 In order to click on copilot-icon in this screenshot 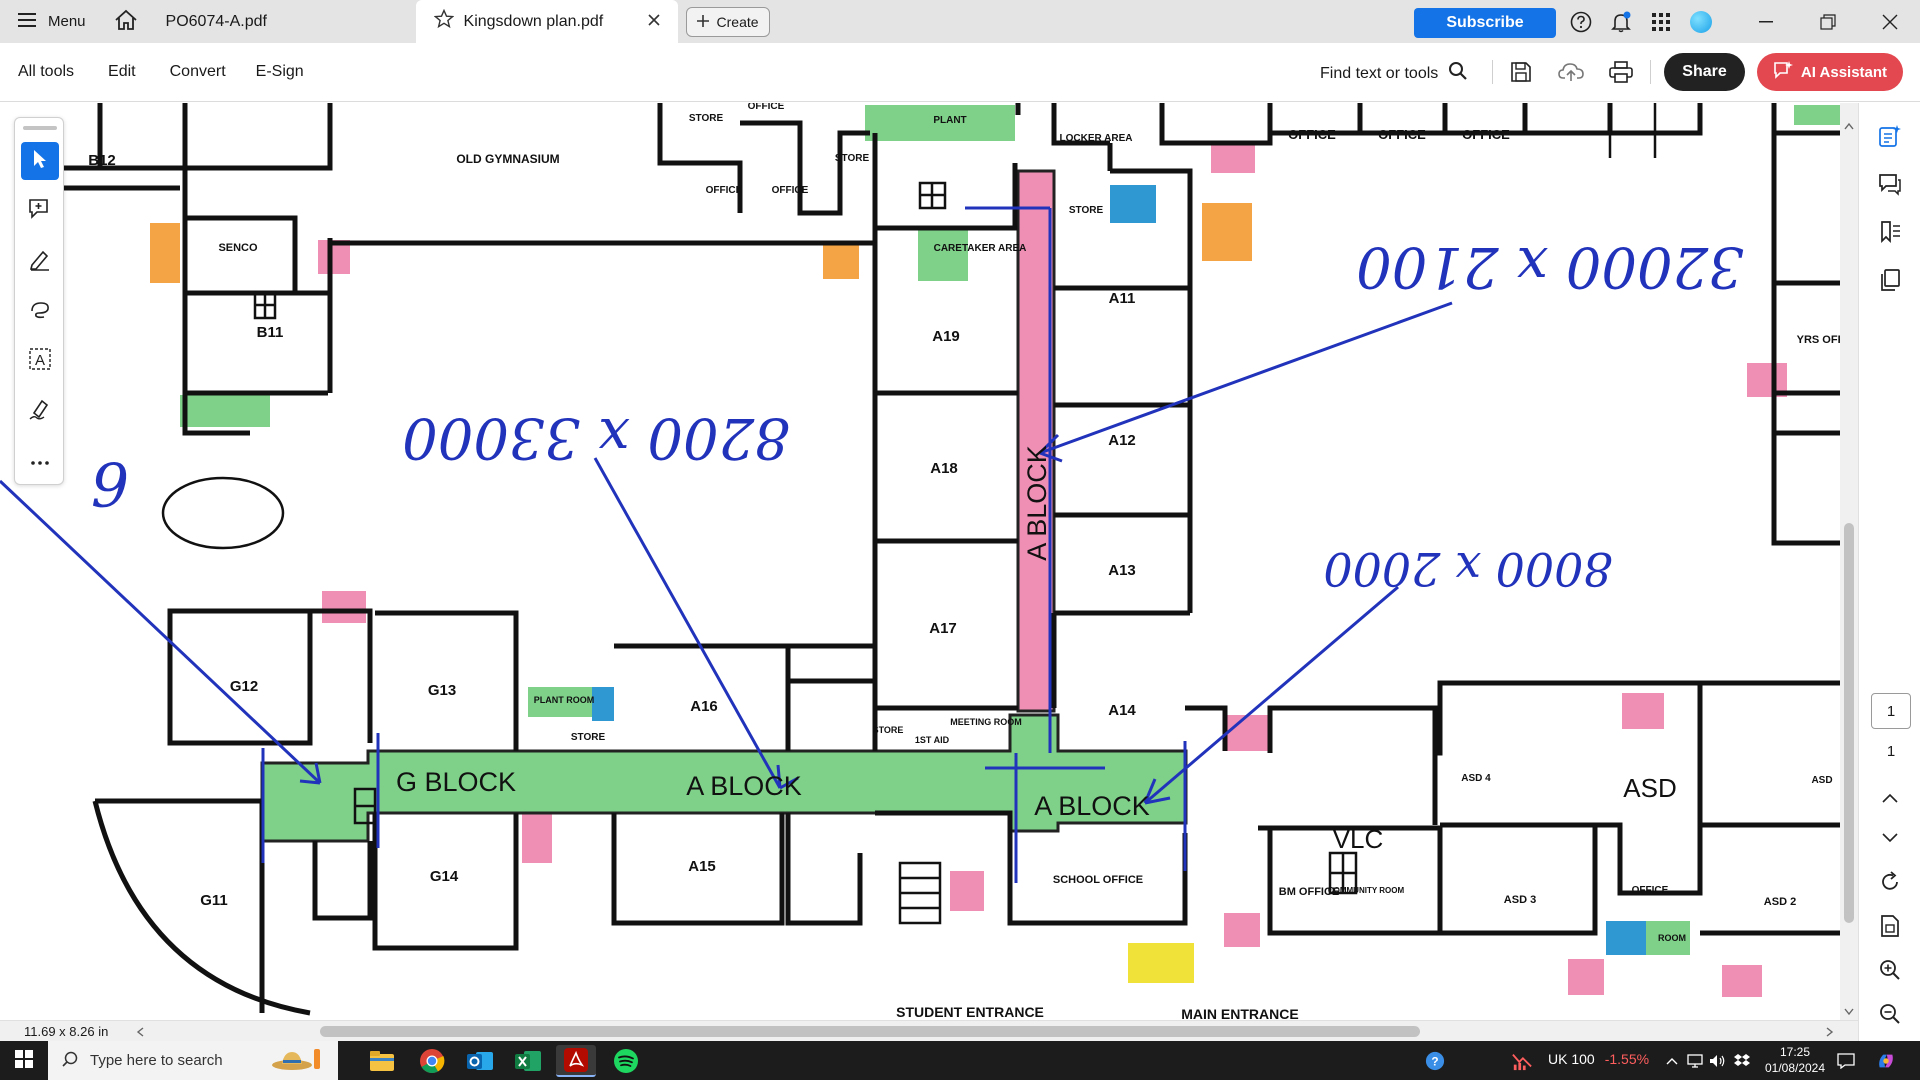, I will do `click(1886, 1061)`.